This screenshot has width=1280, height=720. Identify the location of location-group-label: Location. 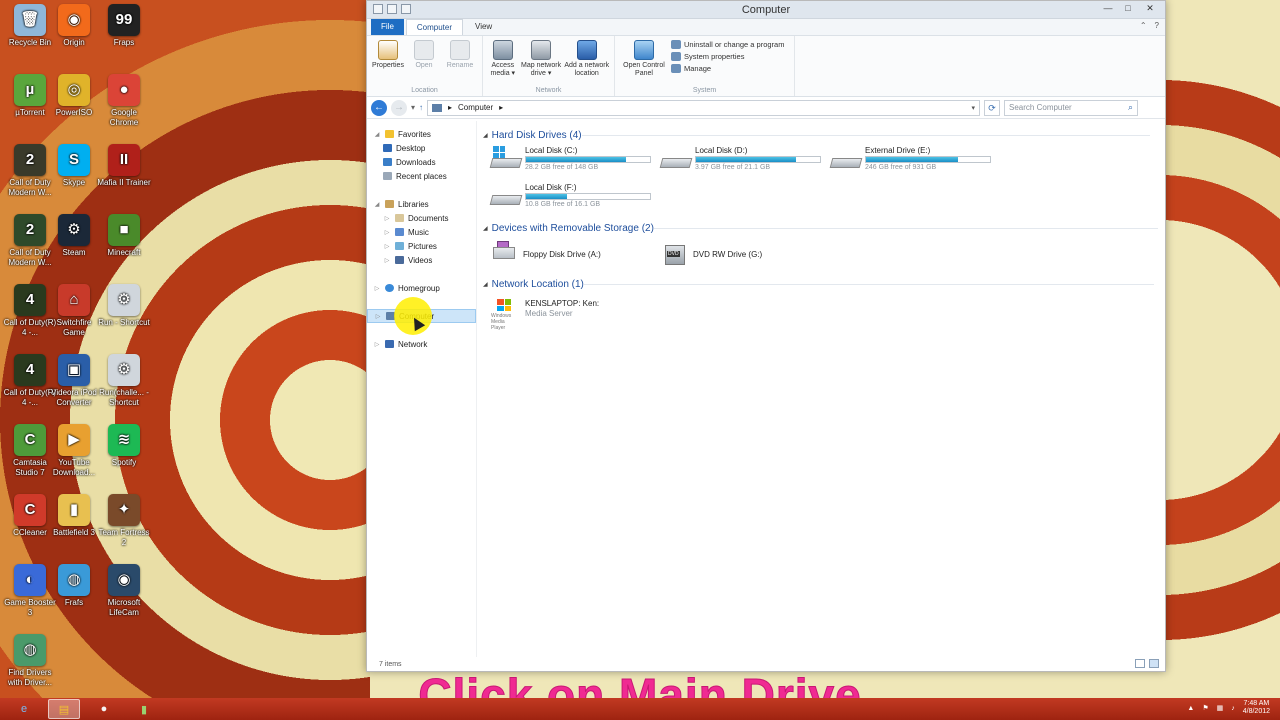
(424, 90).